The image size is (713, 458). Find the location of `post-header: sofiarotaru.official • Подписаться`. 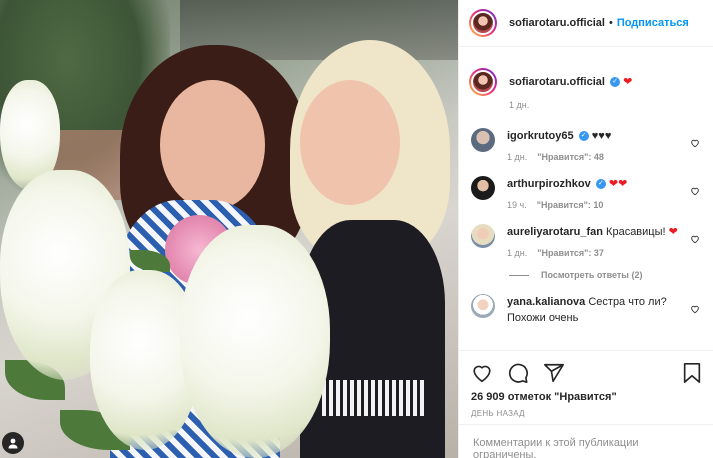

post-header: sofiarotaru.official • Подписаться is located at coordinates (586, 23).